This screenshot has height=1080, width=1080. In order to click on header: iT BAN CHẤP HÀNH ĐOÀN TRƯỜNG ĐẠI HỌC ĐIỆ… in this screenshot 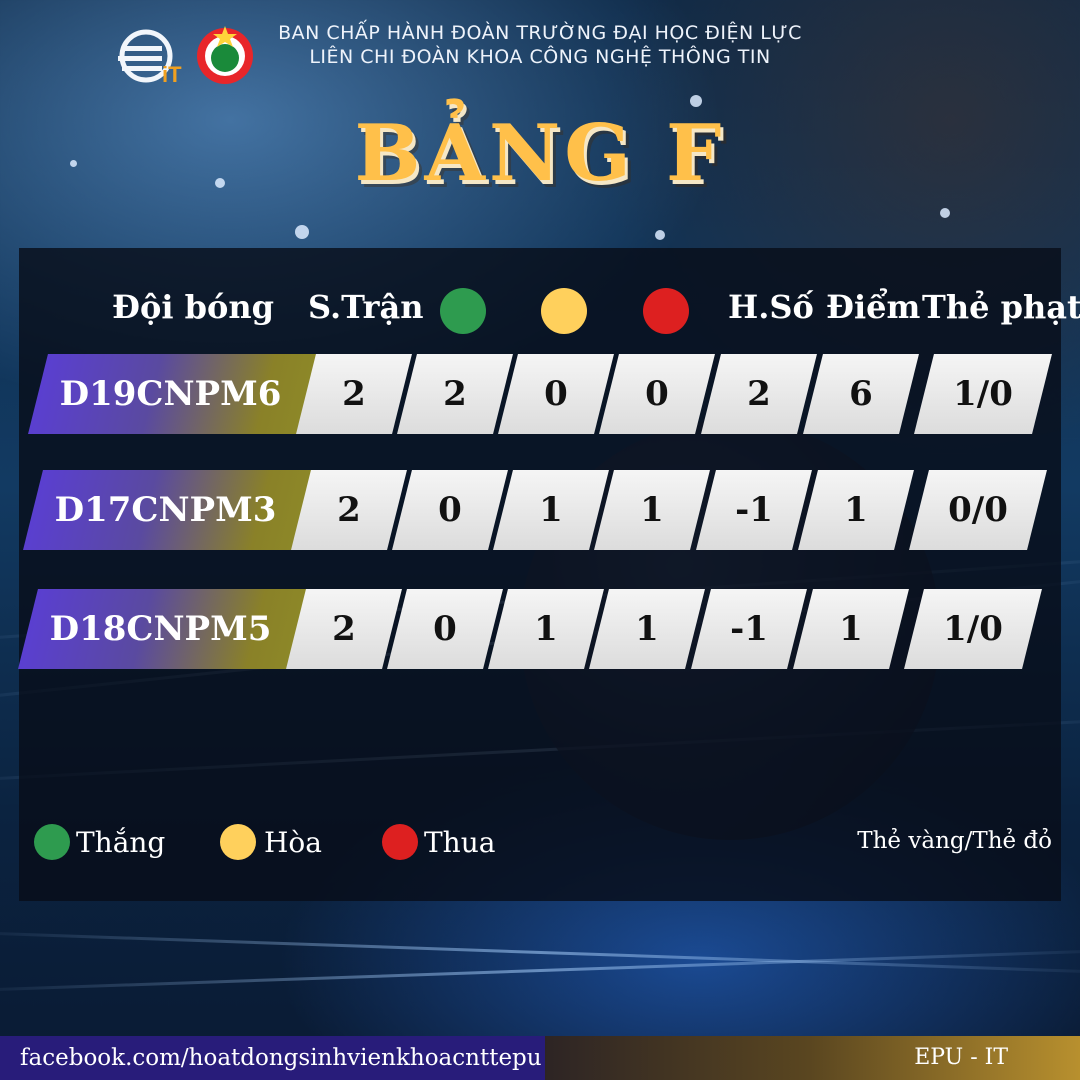, I will do `click(540, 50)`.